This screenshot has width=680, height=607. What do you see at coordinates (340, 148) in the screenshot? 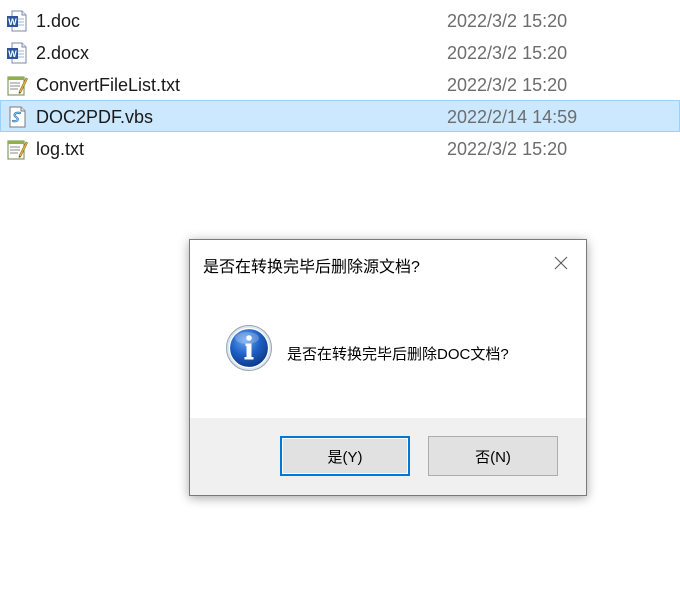
I see `file-row: log.txt 2022/3/2 15:20` at bounding box center [340, 148].